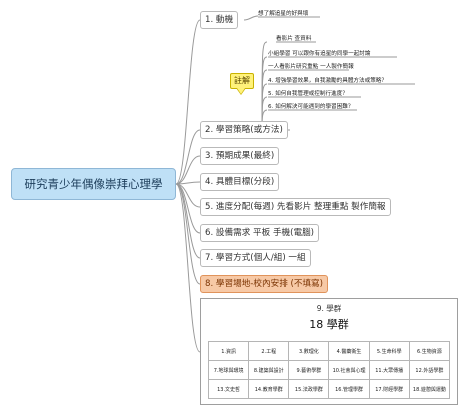 Image resolution: width=465 pixels, height=409 pixels. Describe the element at coordinates (93, 184) in the screenshot. I see `root-topic: 研究青少年偶像崇拜心理學` at that location.